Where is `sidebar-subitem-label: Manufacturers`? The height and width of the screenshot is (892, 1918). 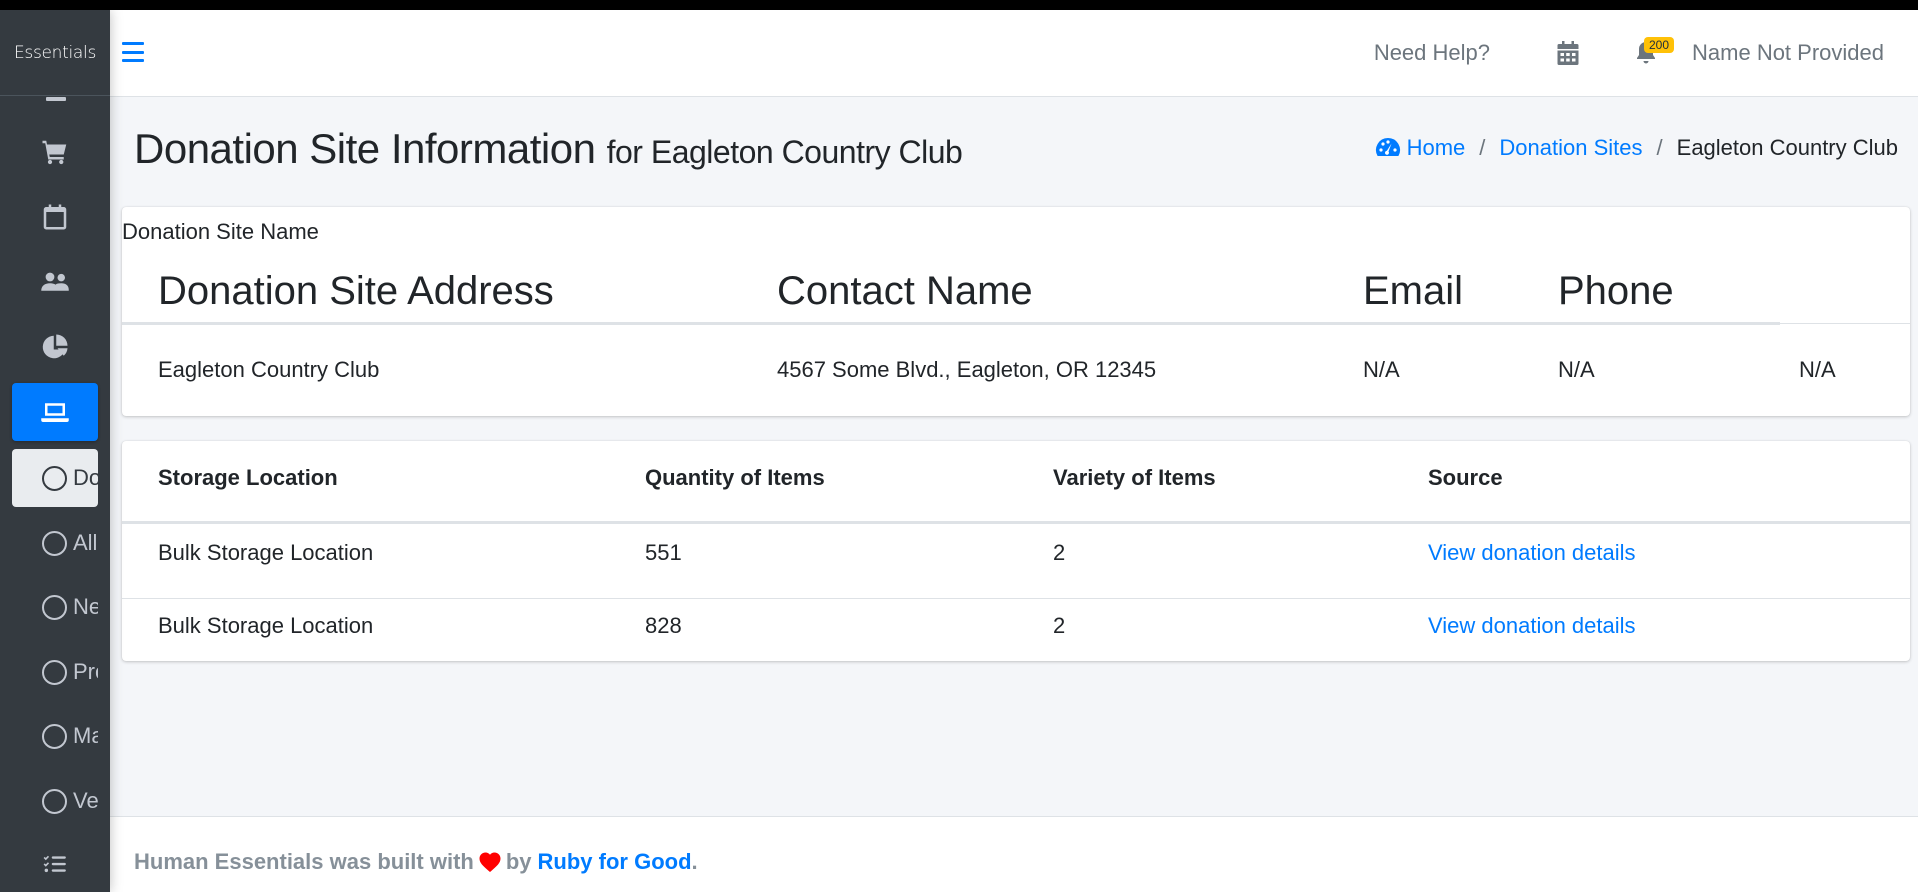 sidebar-subitem-label: Manufacturers is located at coordinates (85, 735).